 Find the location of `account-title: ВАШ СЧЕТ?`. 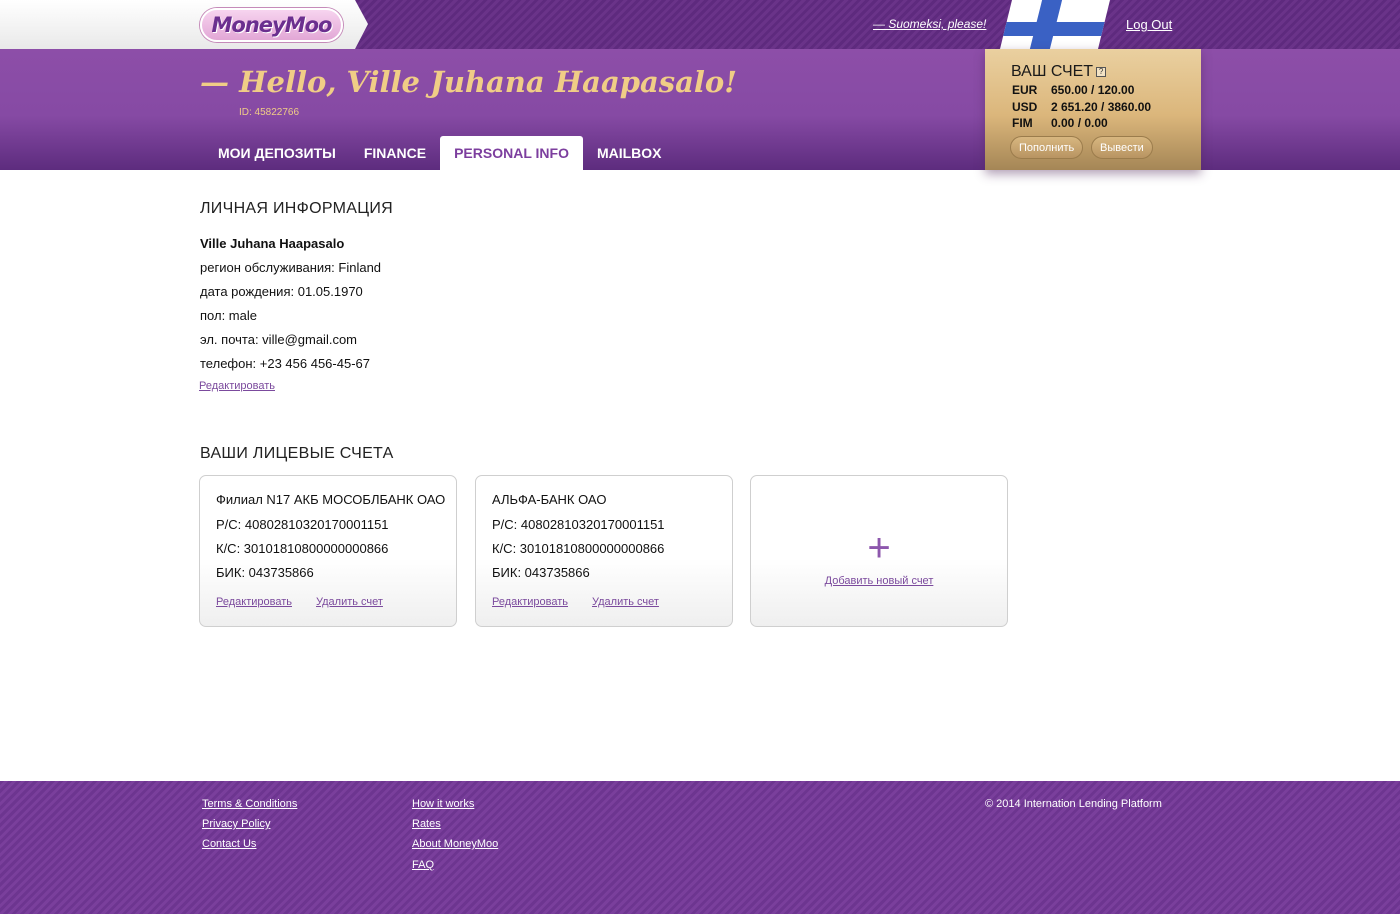

account-title: ВАШ СЧЕТ? is located at coordinates (1059, 72).